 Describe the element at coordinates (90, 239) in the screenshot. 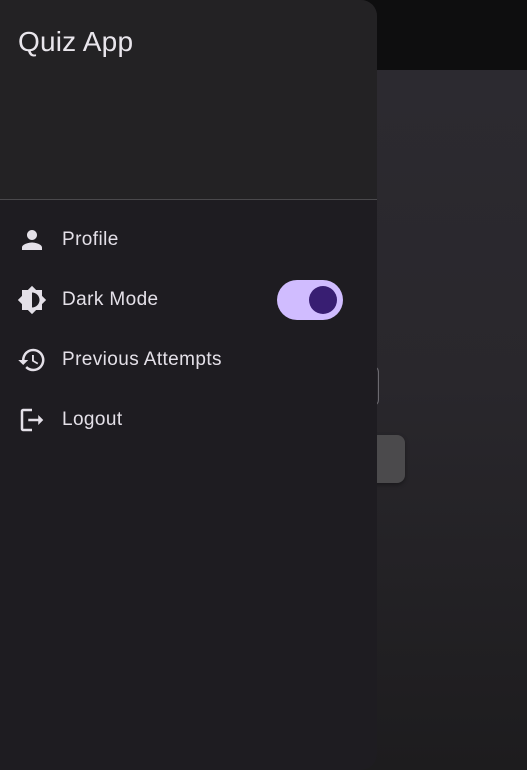

I see `menu-item-label: Profile` at that location.